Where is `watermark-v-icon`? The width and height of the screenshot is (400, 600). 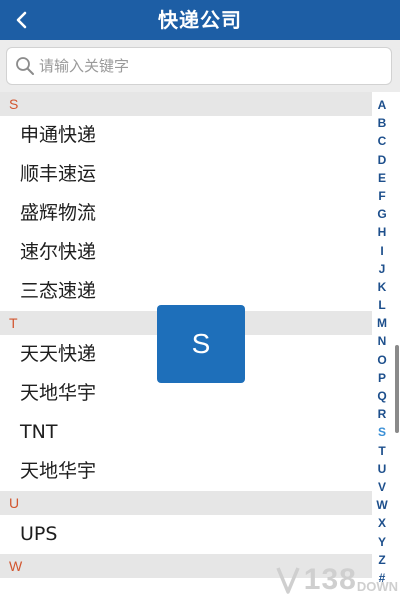 watermark-v-icon is located at coordinates (288, 580).